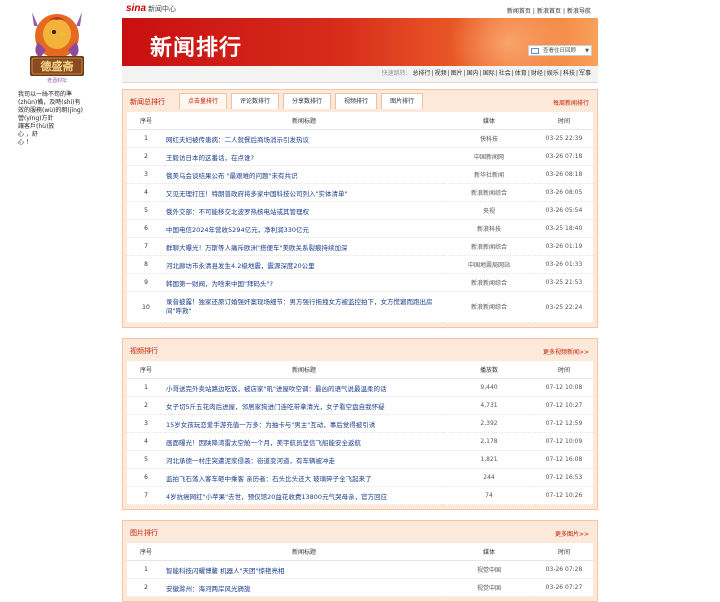 This screenshot has height=602, width=720. What do you see at coordinates (304, 121) in the screenshot?
I see `col-title: 新闻标题` at bounding box center [304, 121].